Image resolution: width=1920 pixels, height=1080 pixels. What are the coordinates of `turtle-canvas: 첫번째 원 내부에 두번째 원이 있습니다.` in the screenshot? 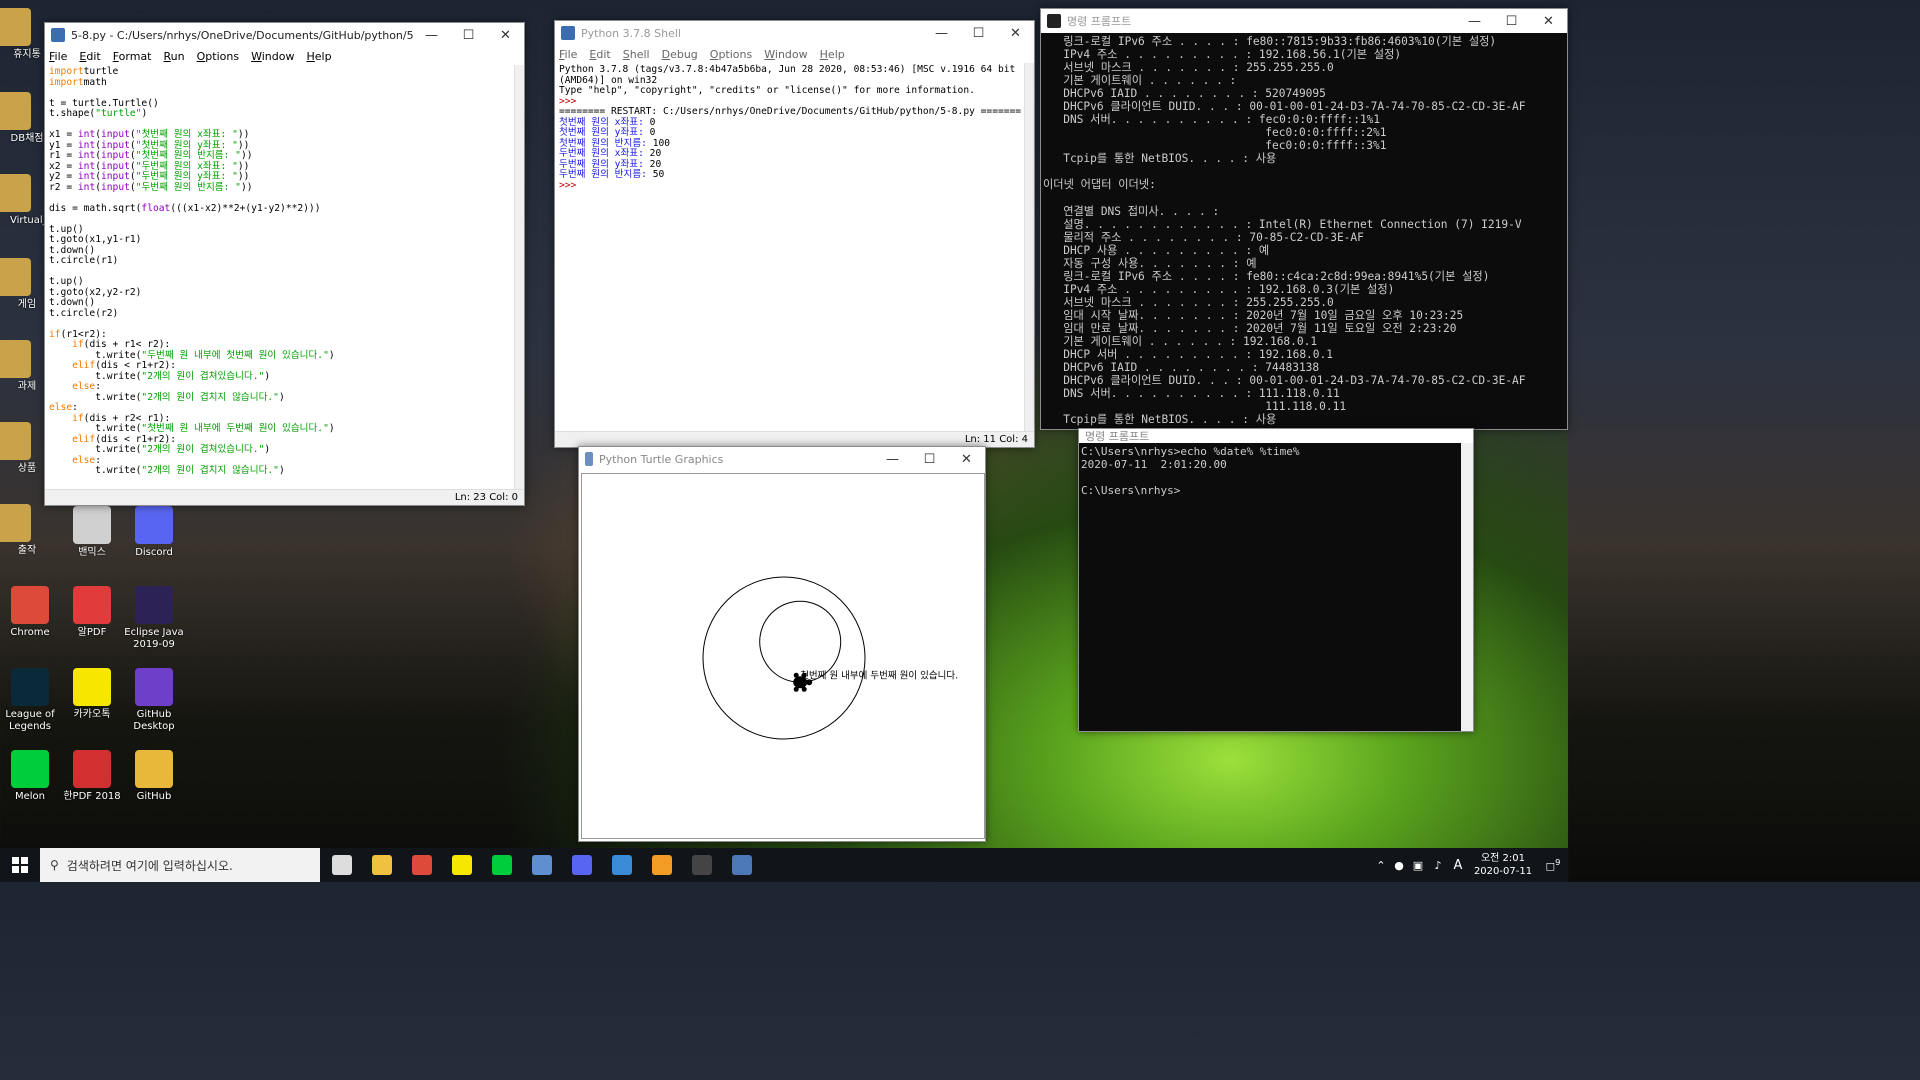 It's located at (783, 656).